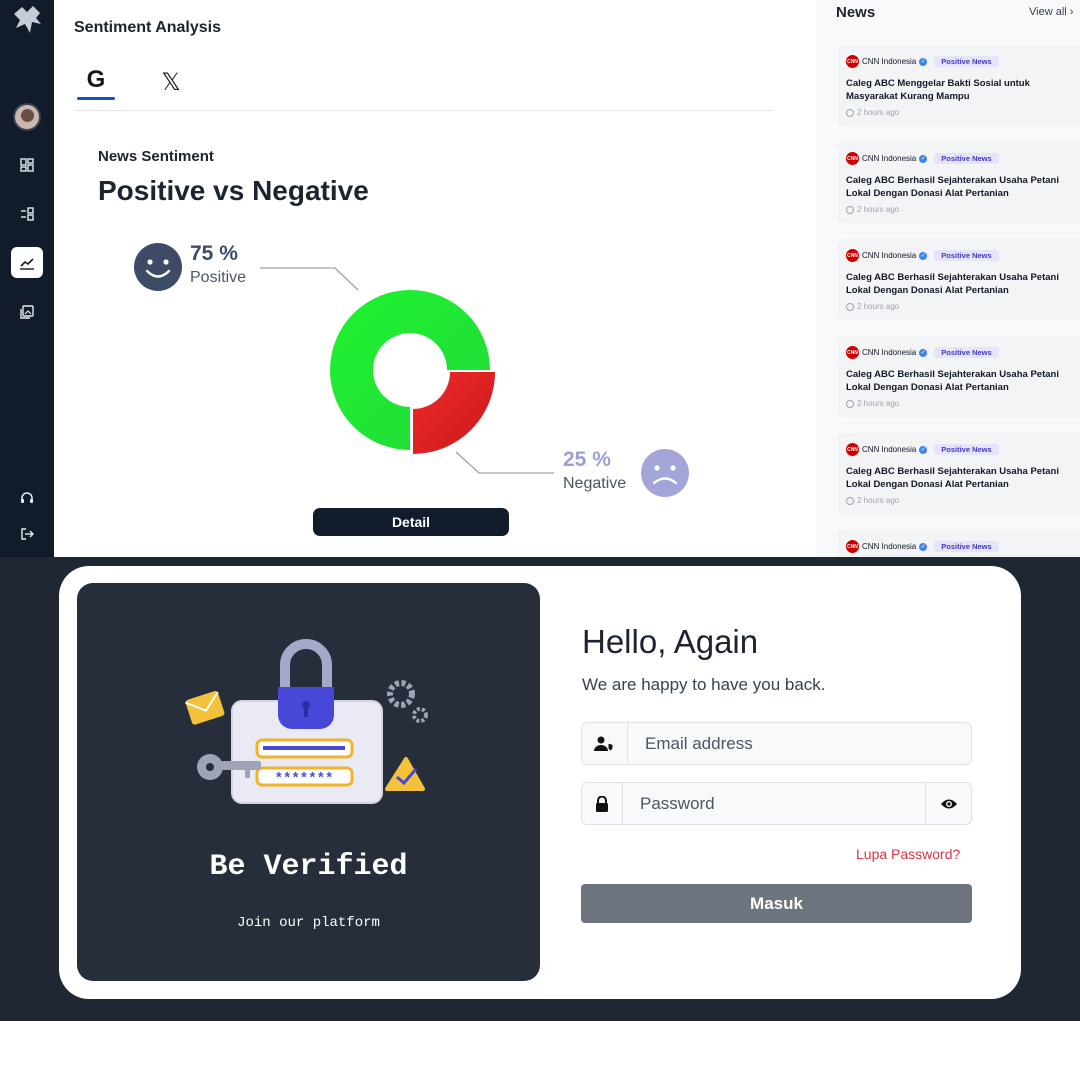 The width and height of the screenshot is (1080, 1080). I want to click on negative-connector-line, so click(504, 462).